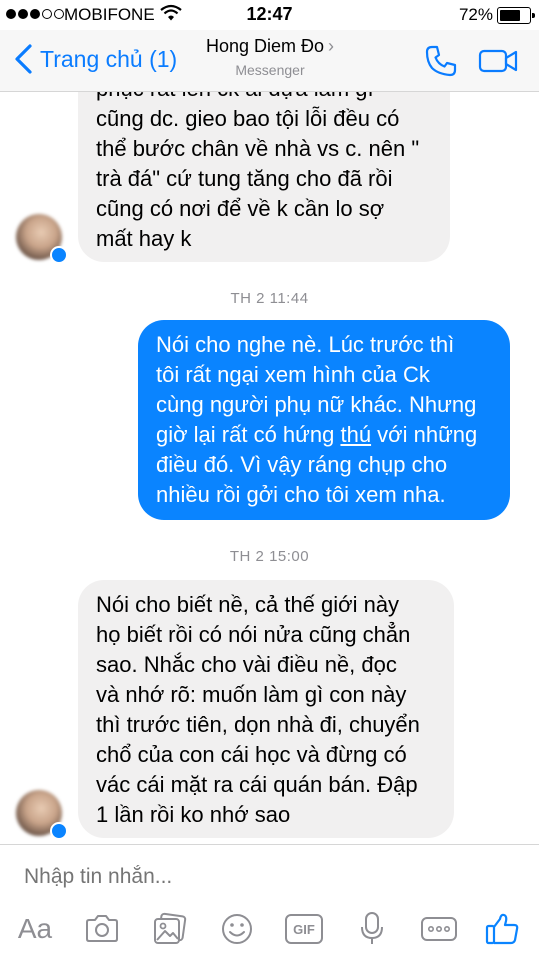 The image size is (539, 960). Describe the element at coordinates (302, 464) in the screenshot. I see `message-line: điều đó. Vì vậy ráng chụp cho` at that location.